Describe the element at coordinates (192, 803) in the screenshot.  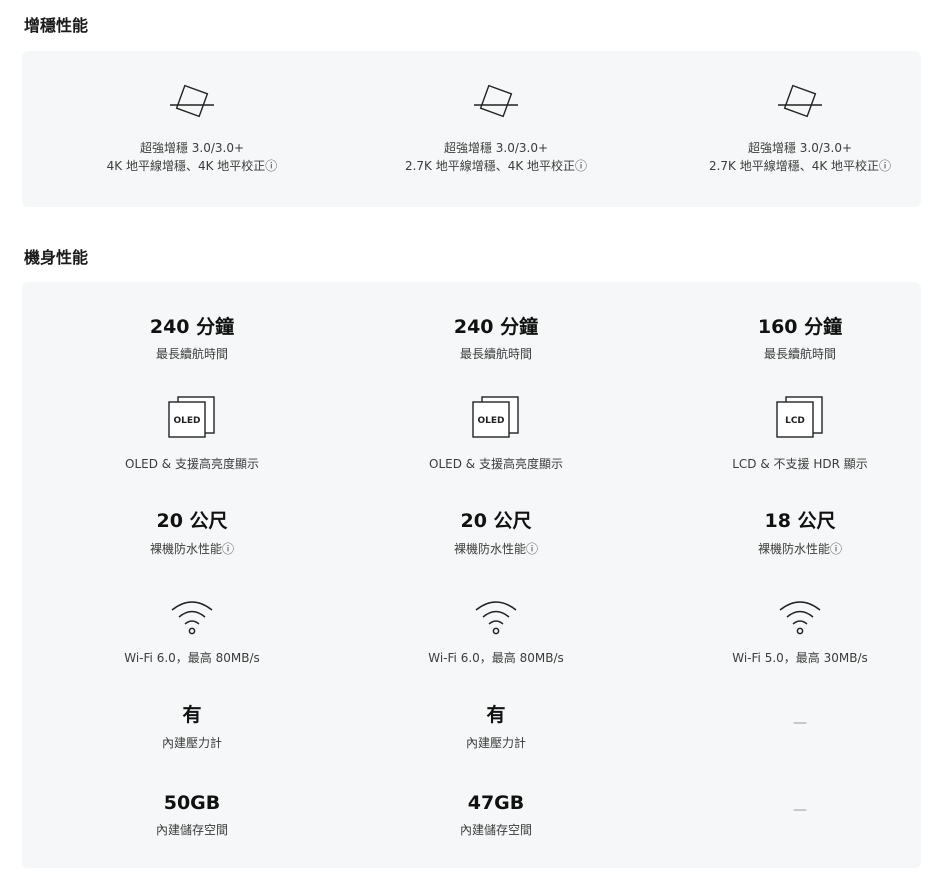
I see `storage-value: 50GB` at that location.